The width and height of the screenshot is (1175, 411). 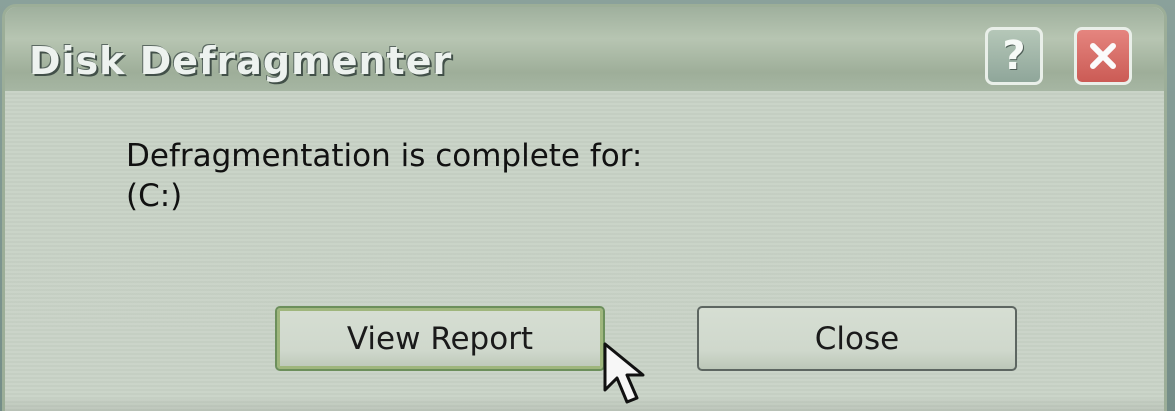 I want to click on drive-label: (C:), so click(x=154, y=196).